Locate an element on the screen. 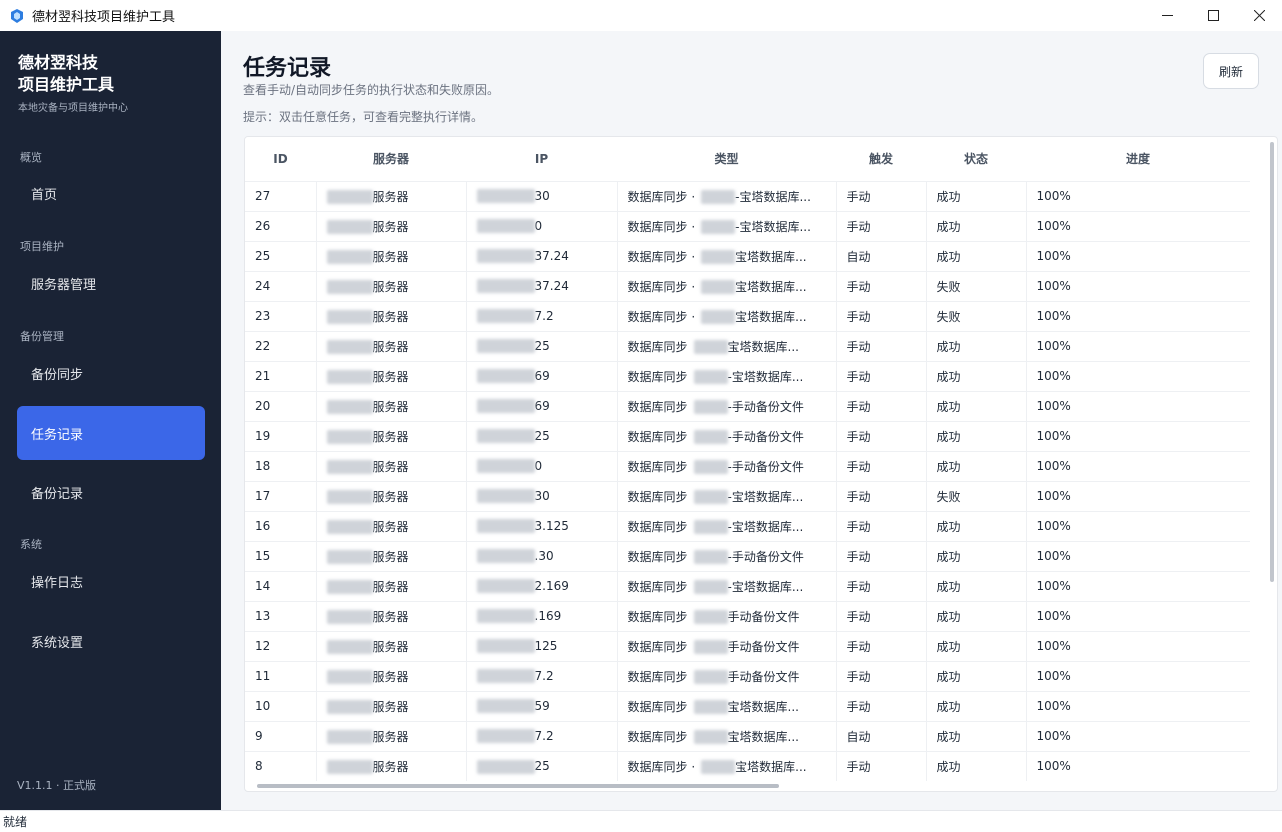  table-row: 19 服务器 25 数据库同步 -手动备份文件 手动 成功 100% is located at coordinates (747, 435).